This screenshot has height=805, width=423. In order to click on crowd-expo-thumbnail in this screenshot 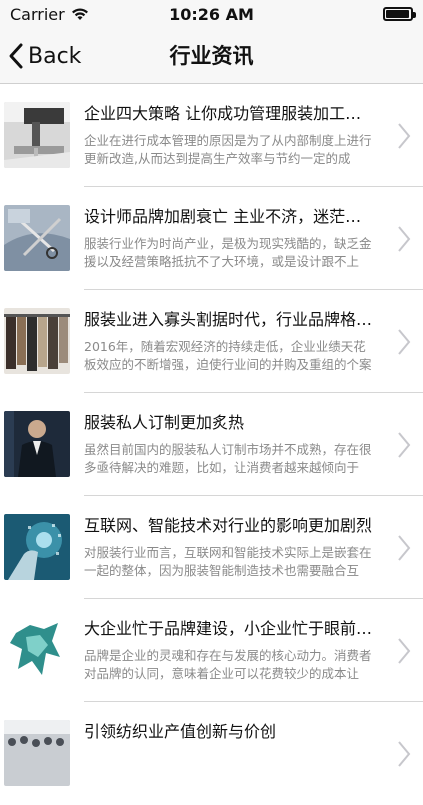, I will do `click(37, 753)`.